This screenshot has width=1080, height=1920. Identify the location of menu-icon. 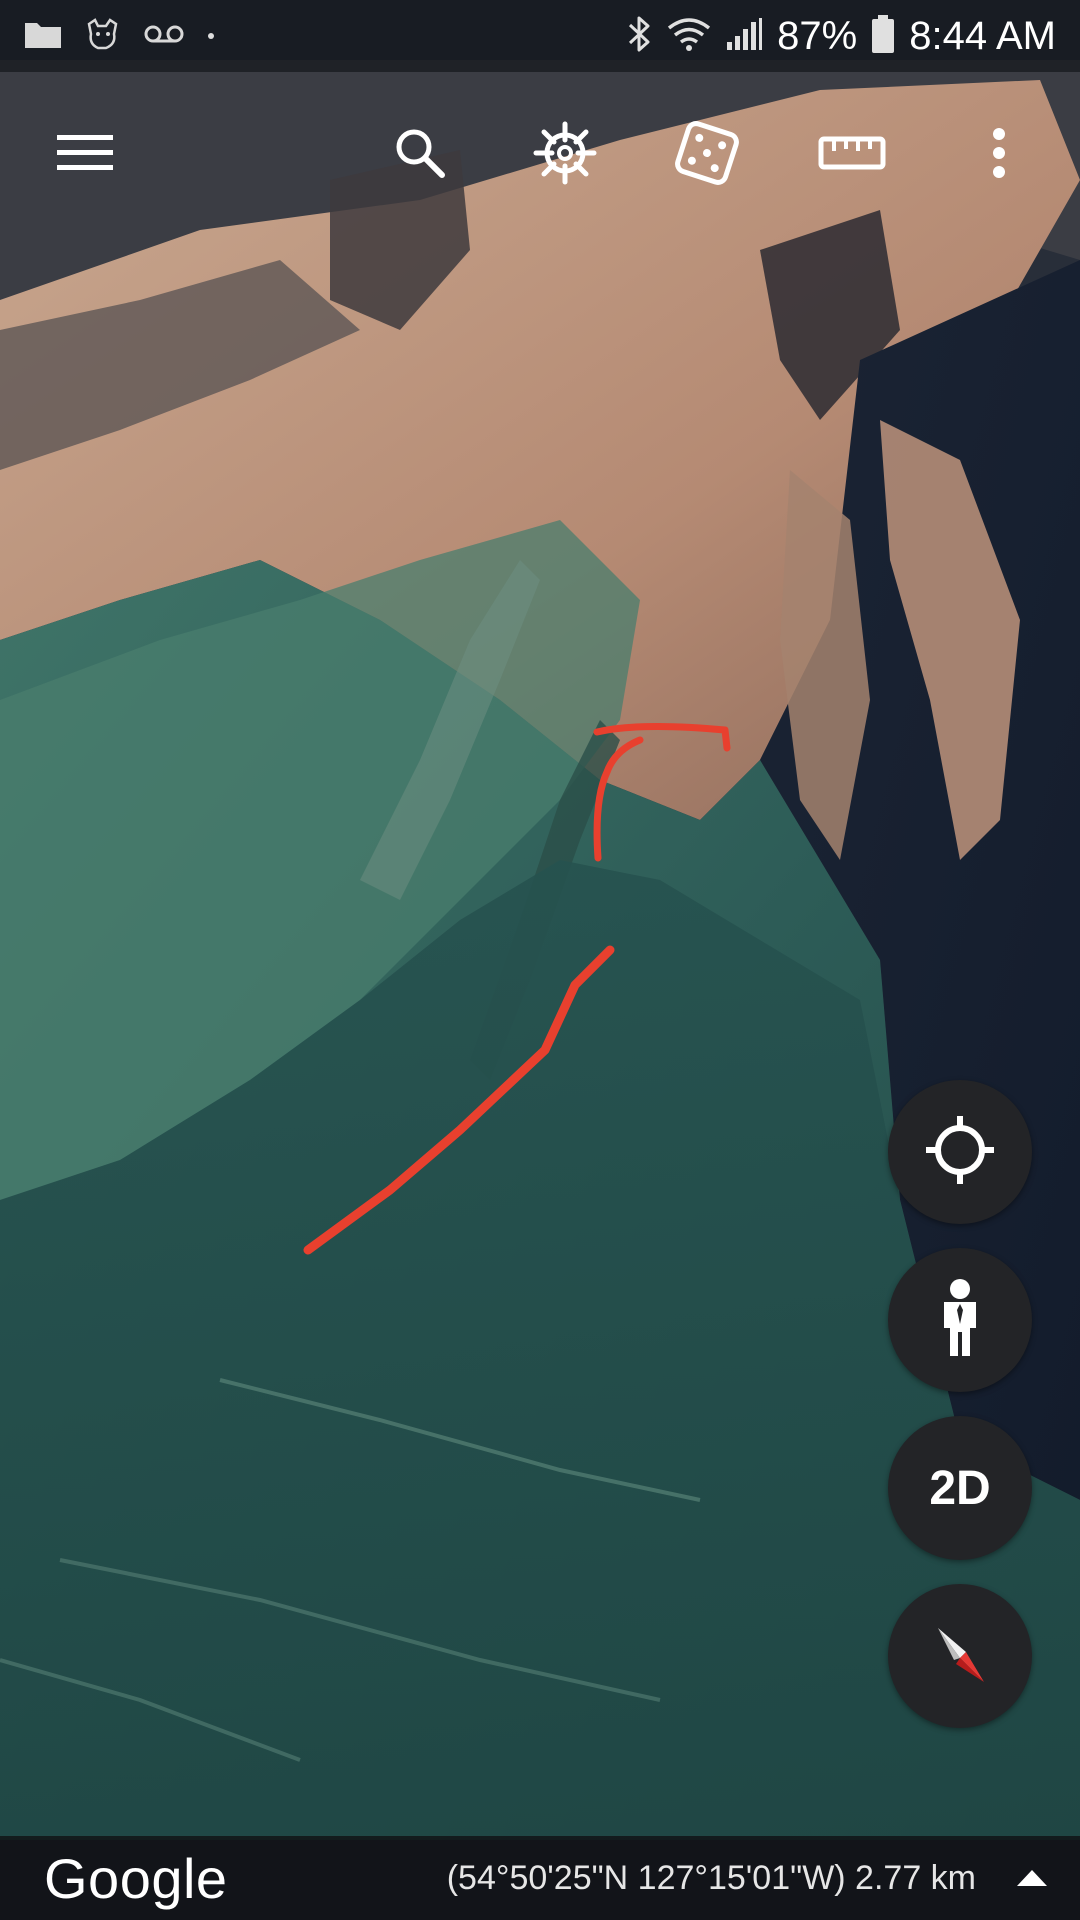
(85, 155).